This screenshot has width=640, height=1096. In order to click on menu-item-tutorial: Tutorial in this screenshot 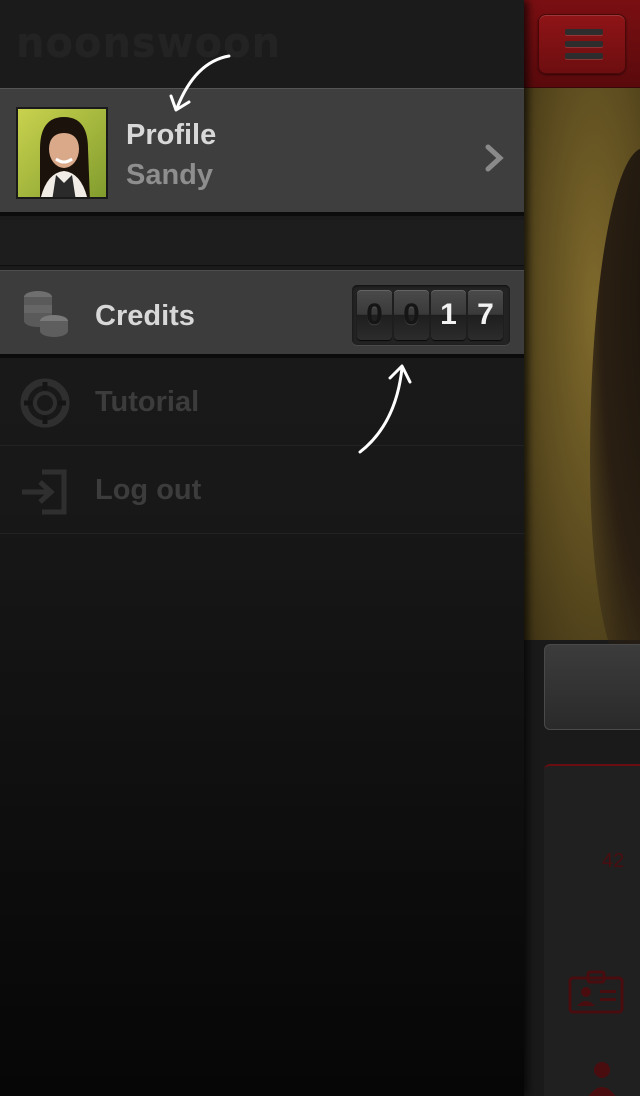, I will do `click(262, 402)`.